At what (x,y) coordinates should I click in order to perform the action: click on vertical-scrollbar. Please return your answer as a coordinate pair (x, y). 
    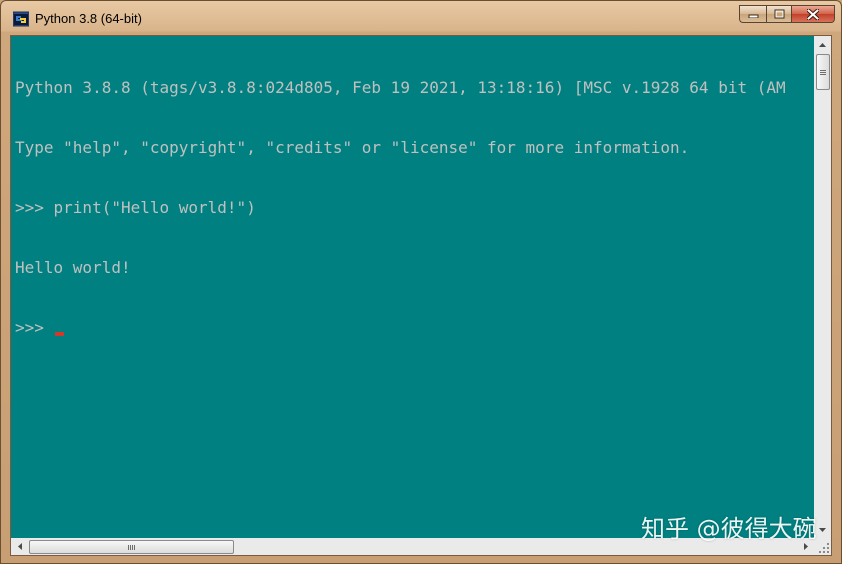
    Looking at the image, I should click on (822, 287).